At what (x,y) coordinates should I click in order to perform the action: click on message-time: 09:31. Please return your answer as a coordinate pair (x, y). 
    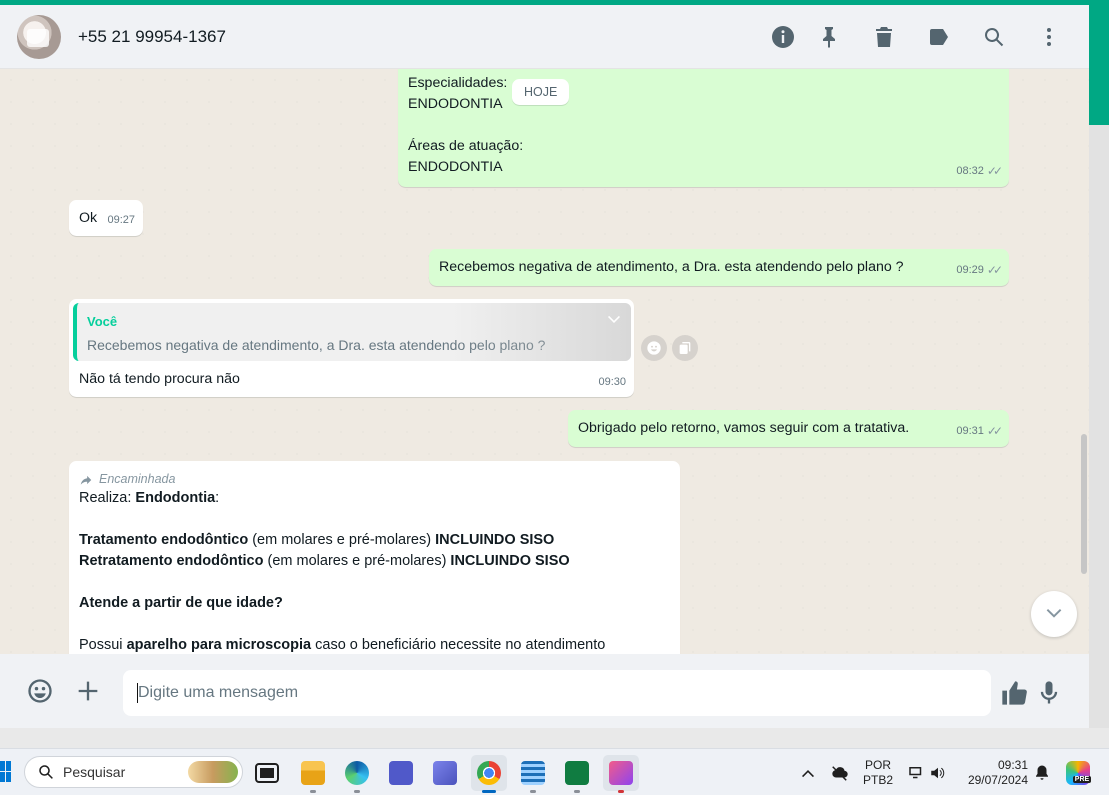
    Looking at the image, I should click on (970, 431).